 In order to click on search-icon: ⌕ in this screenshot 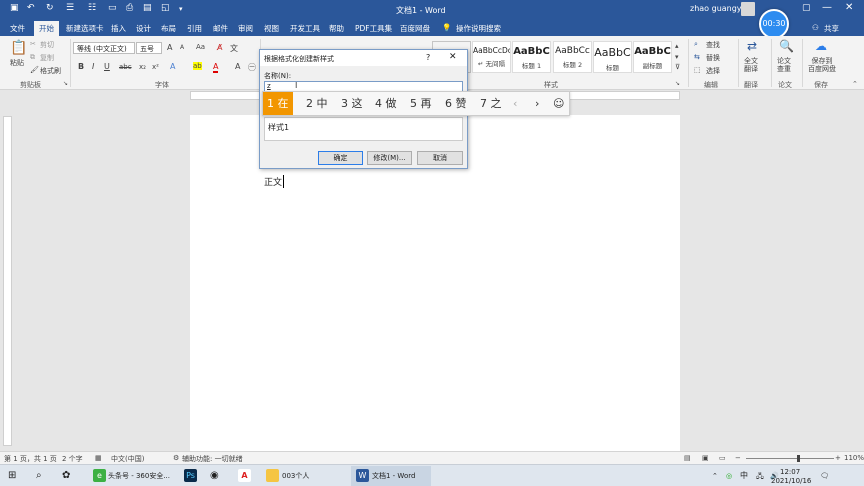, I will do `click(39, 476)`.